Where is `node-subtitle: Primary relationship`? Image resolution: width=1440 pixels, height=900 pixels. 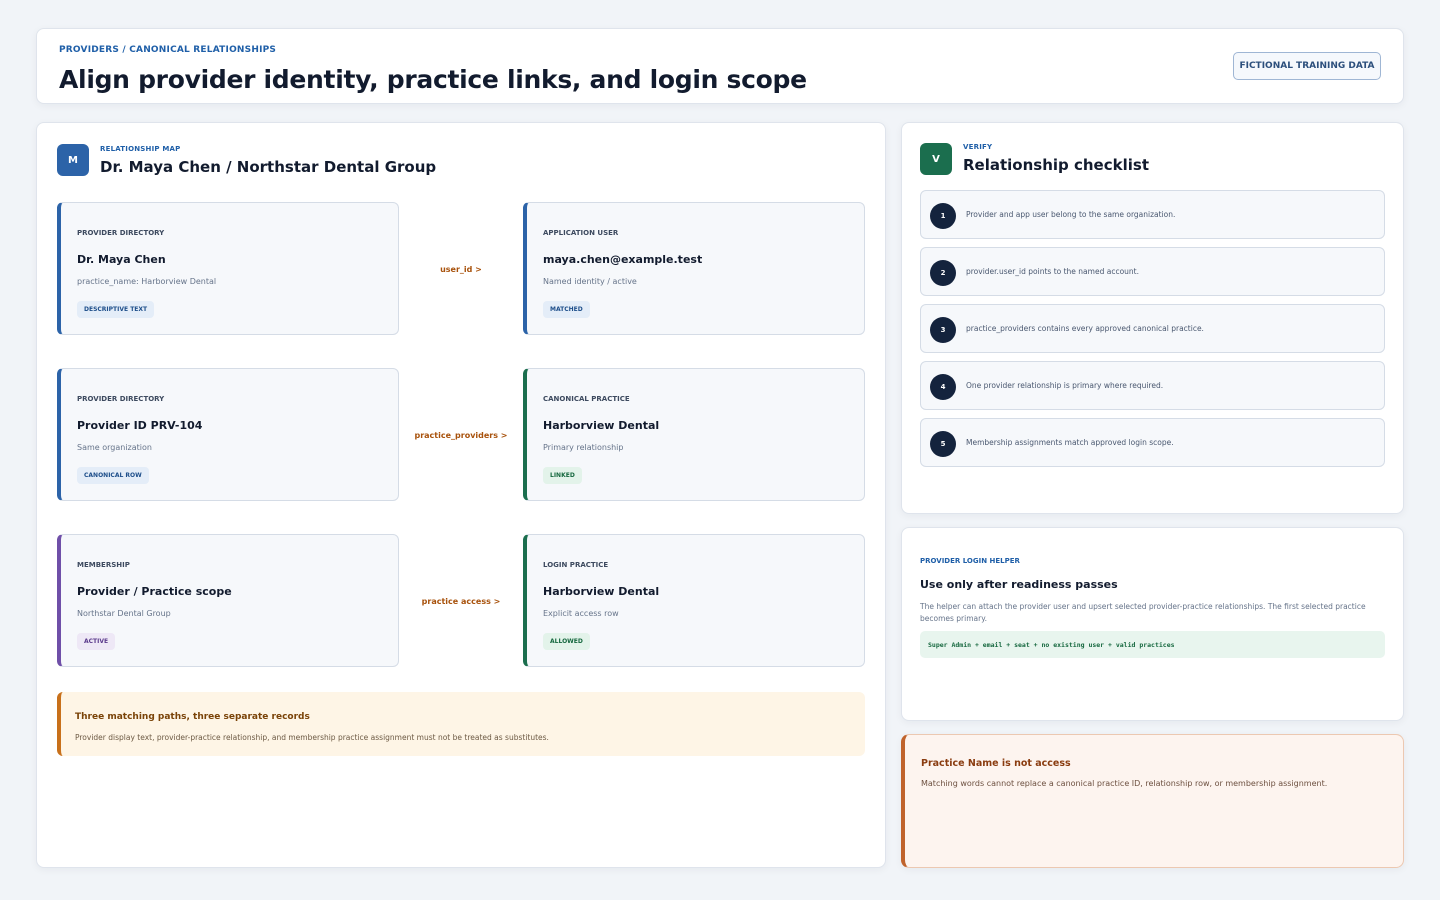 node-subtitle: Primary relationship is located at coordinates (583, 447).